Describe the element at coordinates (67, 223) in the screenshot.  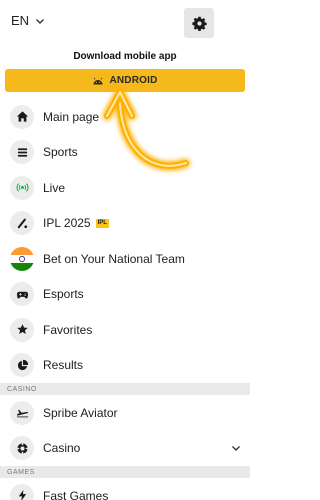
I see `menu-item-label: IPL 2025` at that location.